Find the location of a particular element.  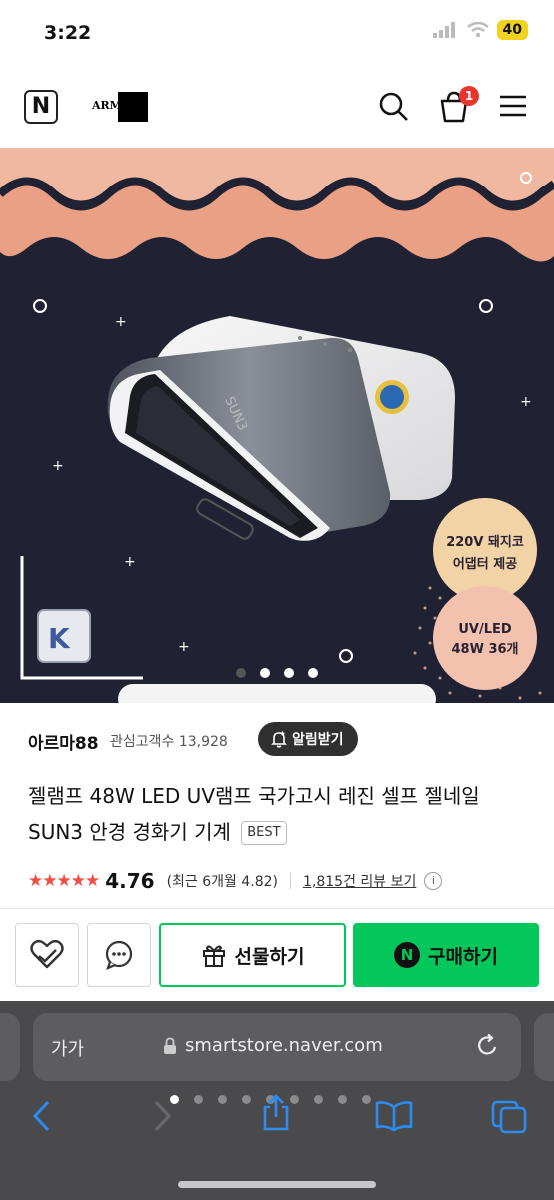

adapter-badge-line1: 220V 돼지코 is located at coordinates (485, 542).